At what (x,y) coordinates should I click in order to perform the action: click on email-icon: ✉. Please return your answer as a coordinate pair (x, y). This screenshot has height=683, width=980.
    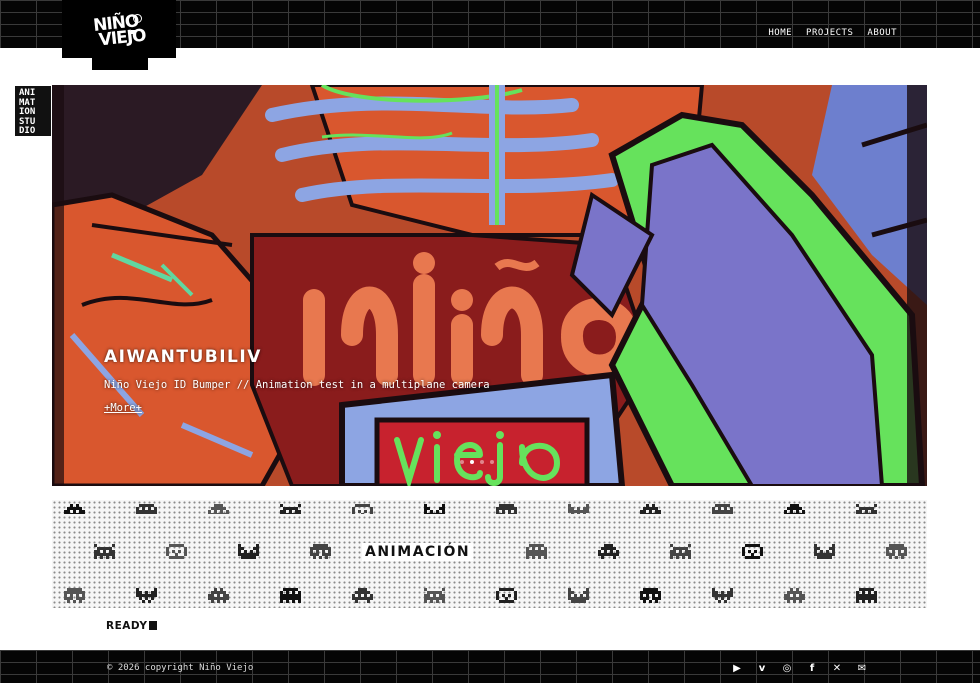
    Looking at the image, I should click on (862, 668).